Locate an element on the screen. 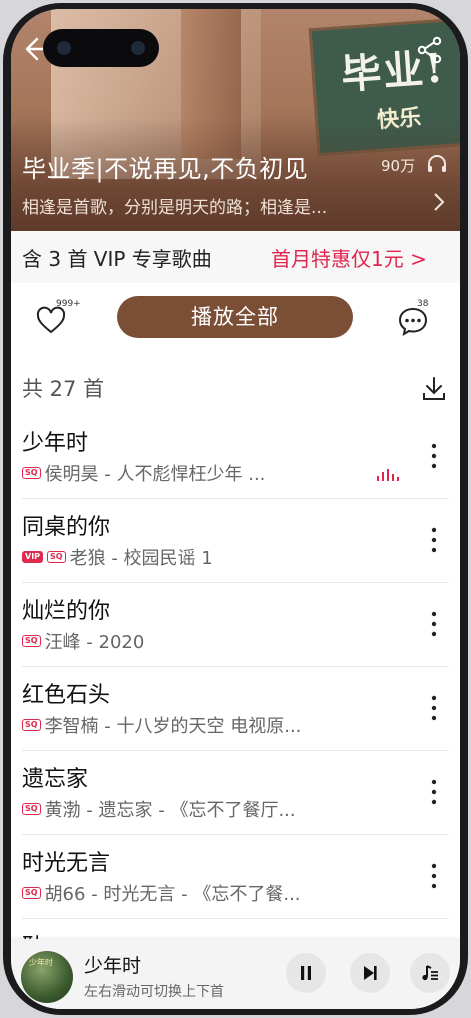  comment-button is located at coordinates (413, 321).